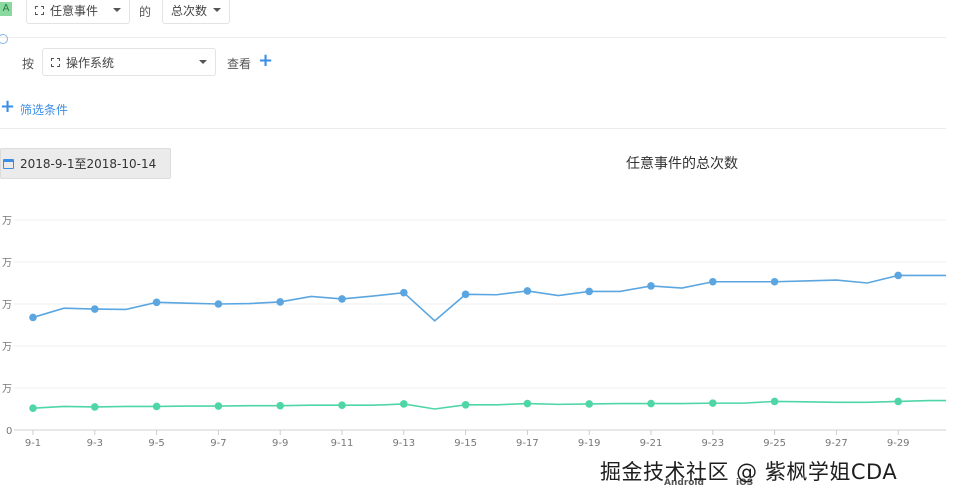  I want to click on x-tick-label: 9-7, so click(218, 443).